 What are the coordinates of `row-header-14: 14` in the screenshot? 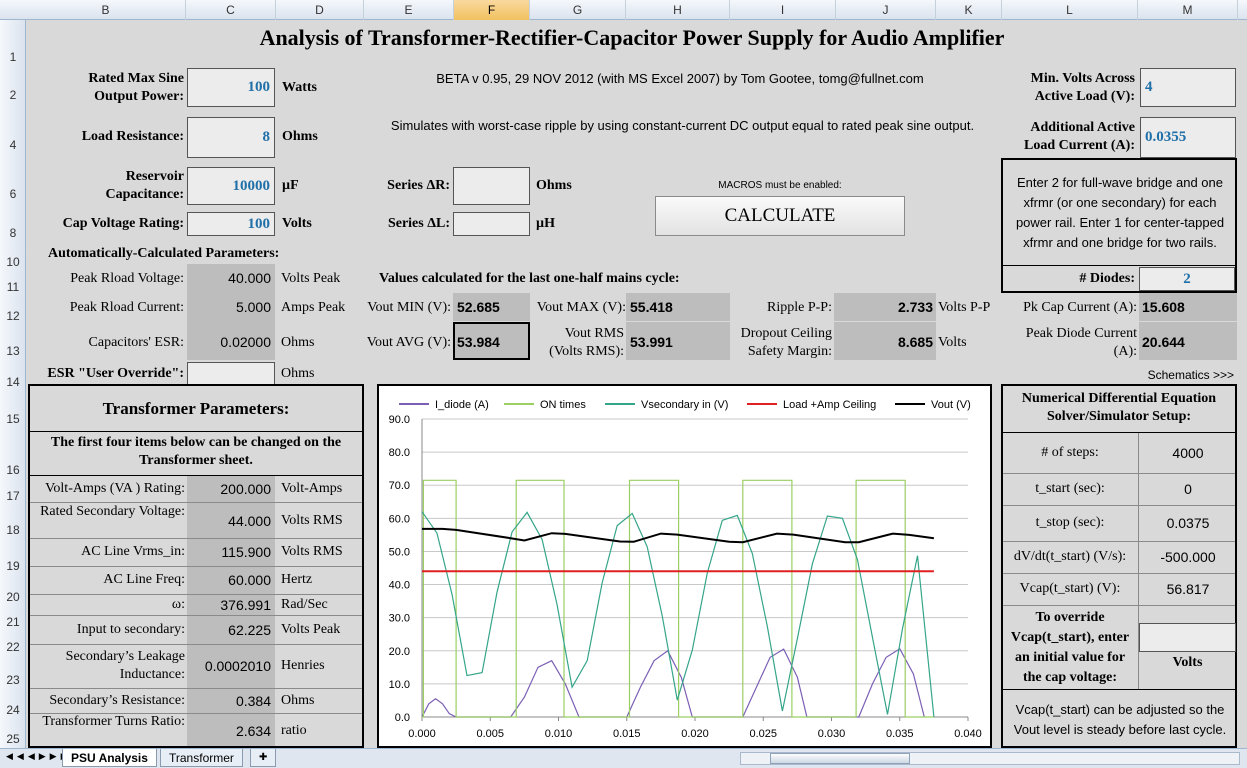 It's located at (13, 382).